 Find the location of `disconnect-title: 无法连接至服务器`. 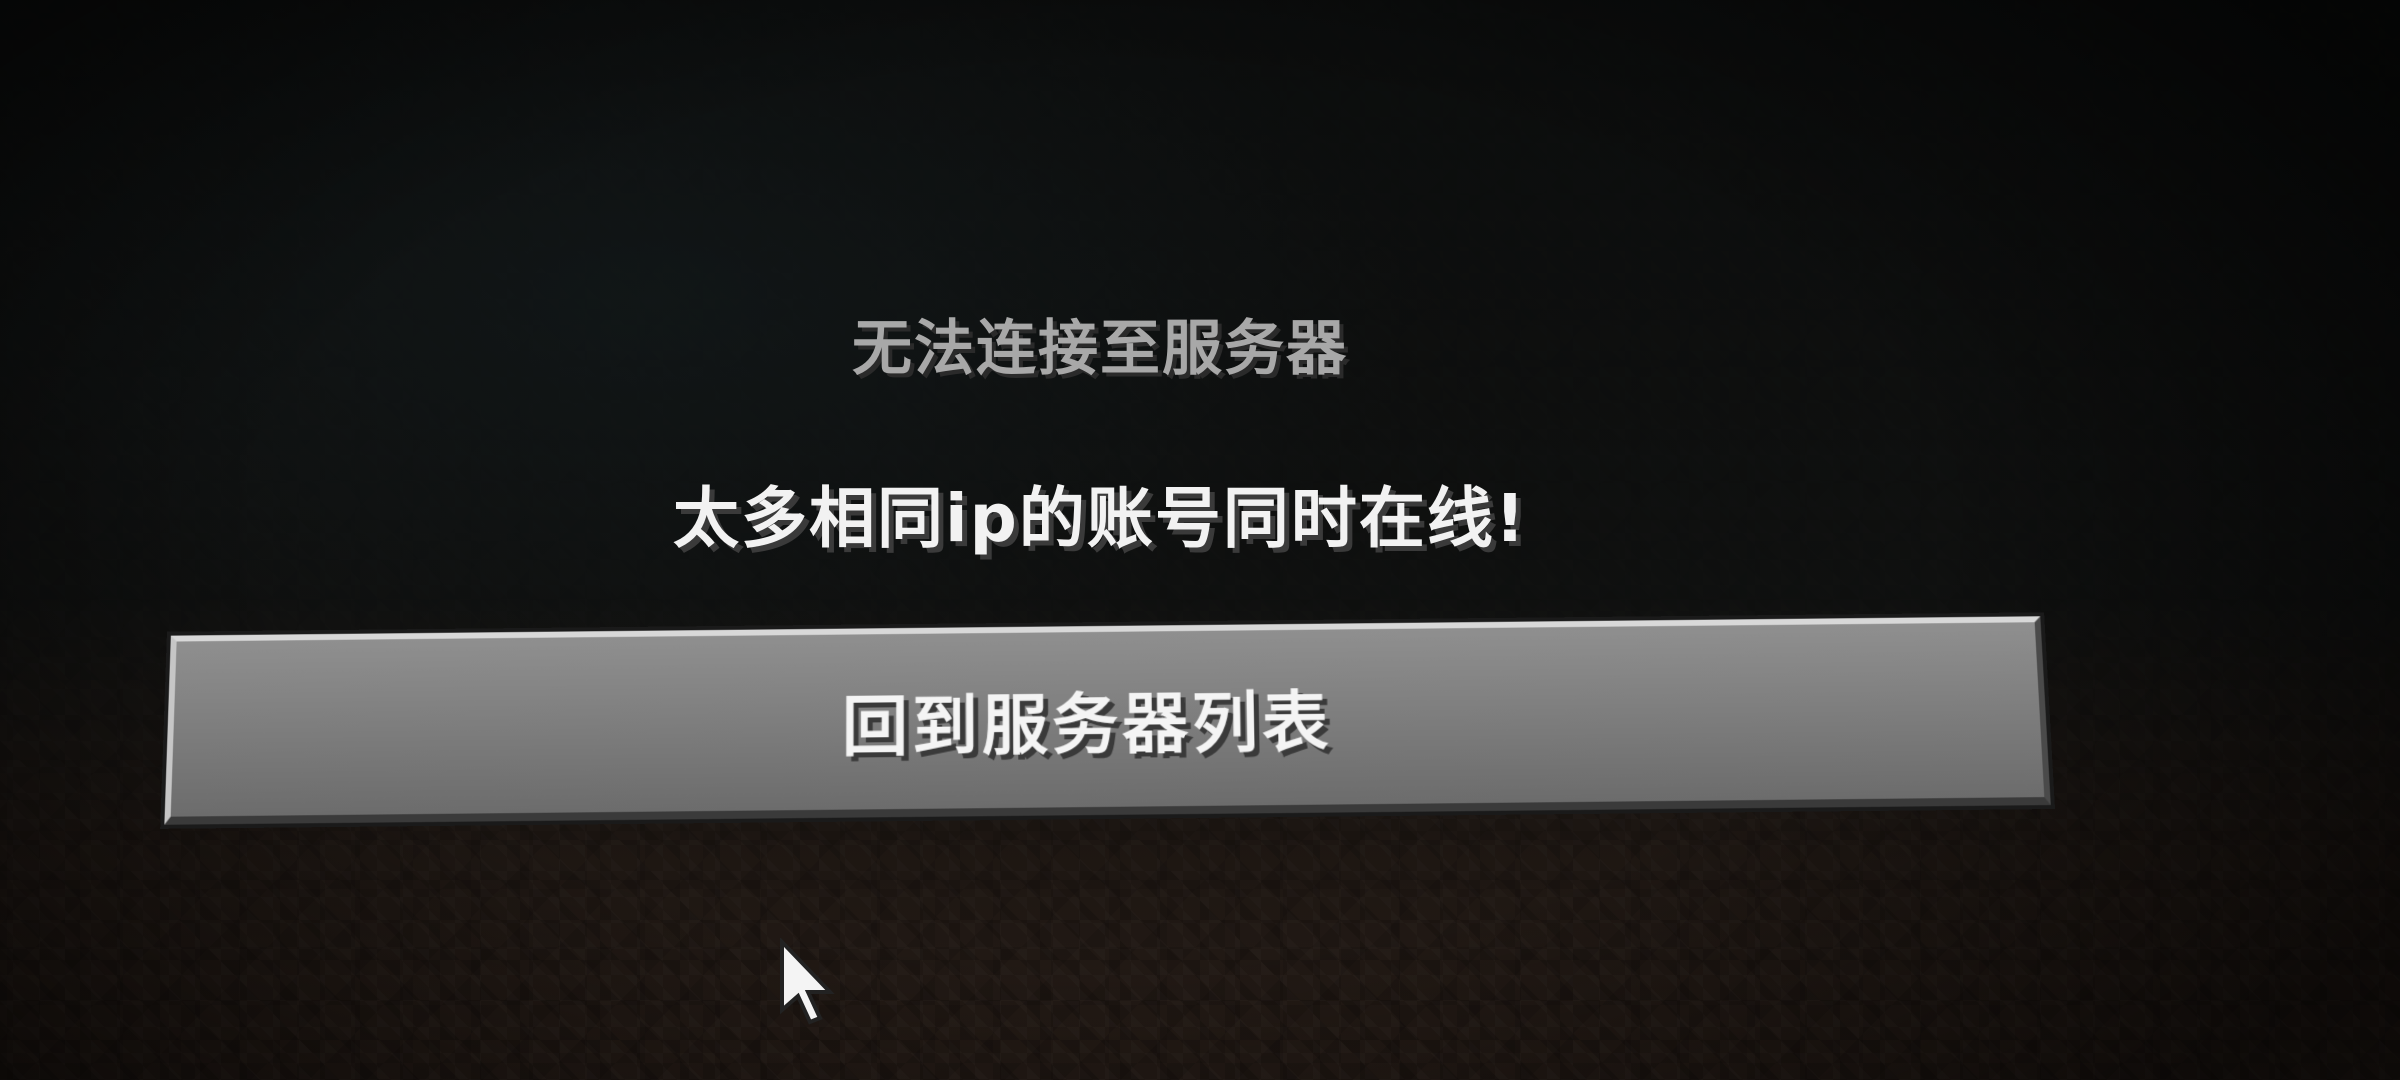

disconnect-title: 无法连接至服务器 is located at coordinates (1100, 349).